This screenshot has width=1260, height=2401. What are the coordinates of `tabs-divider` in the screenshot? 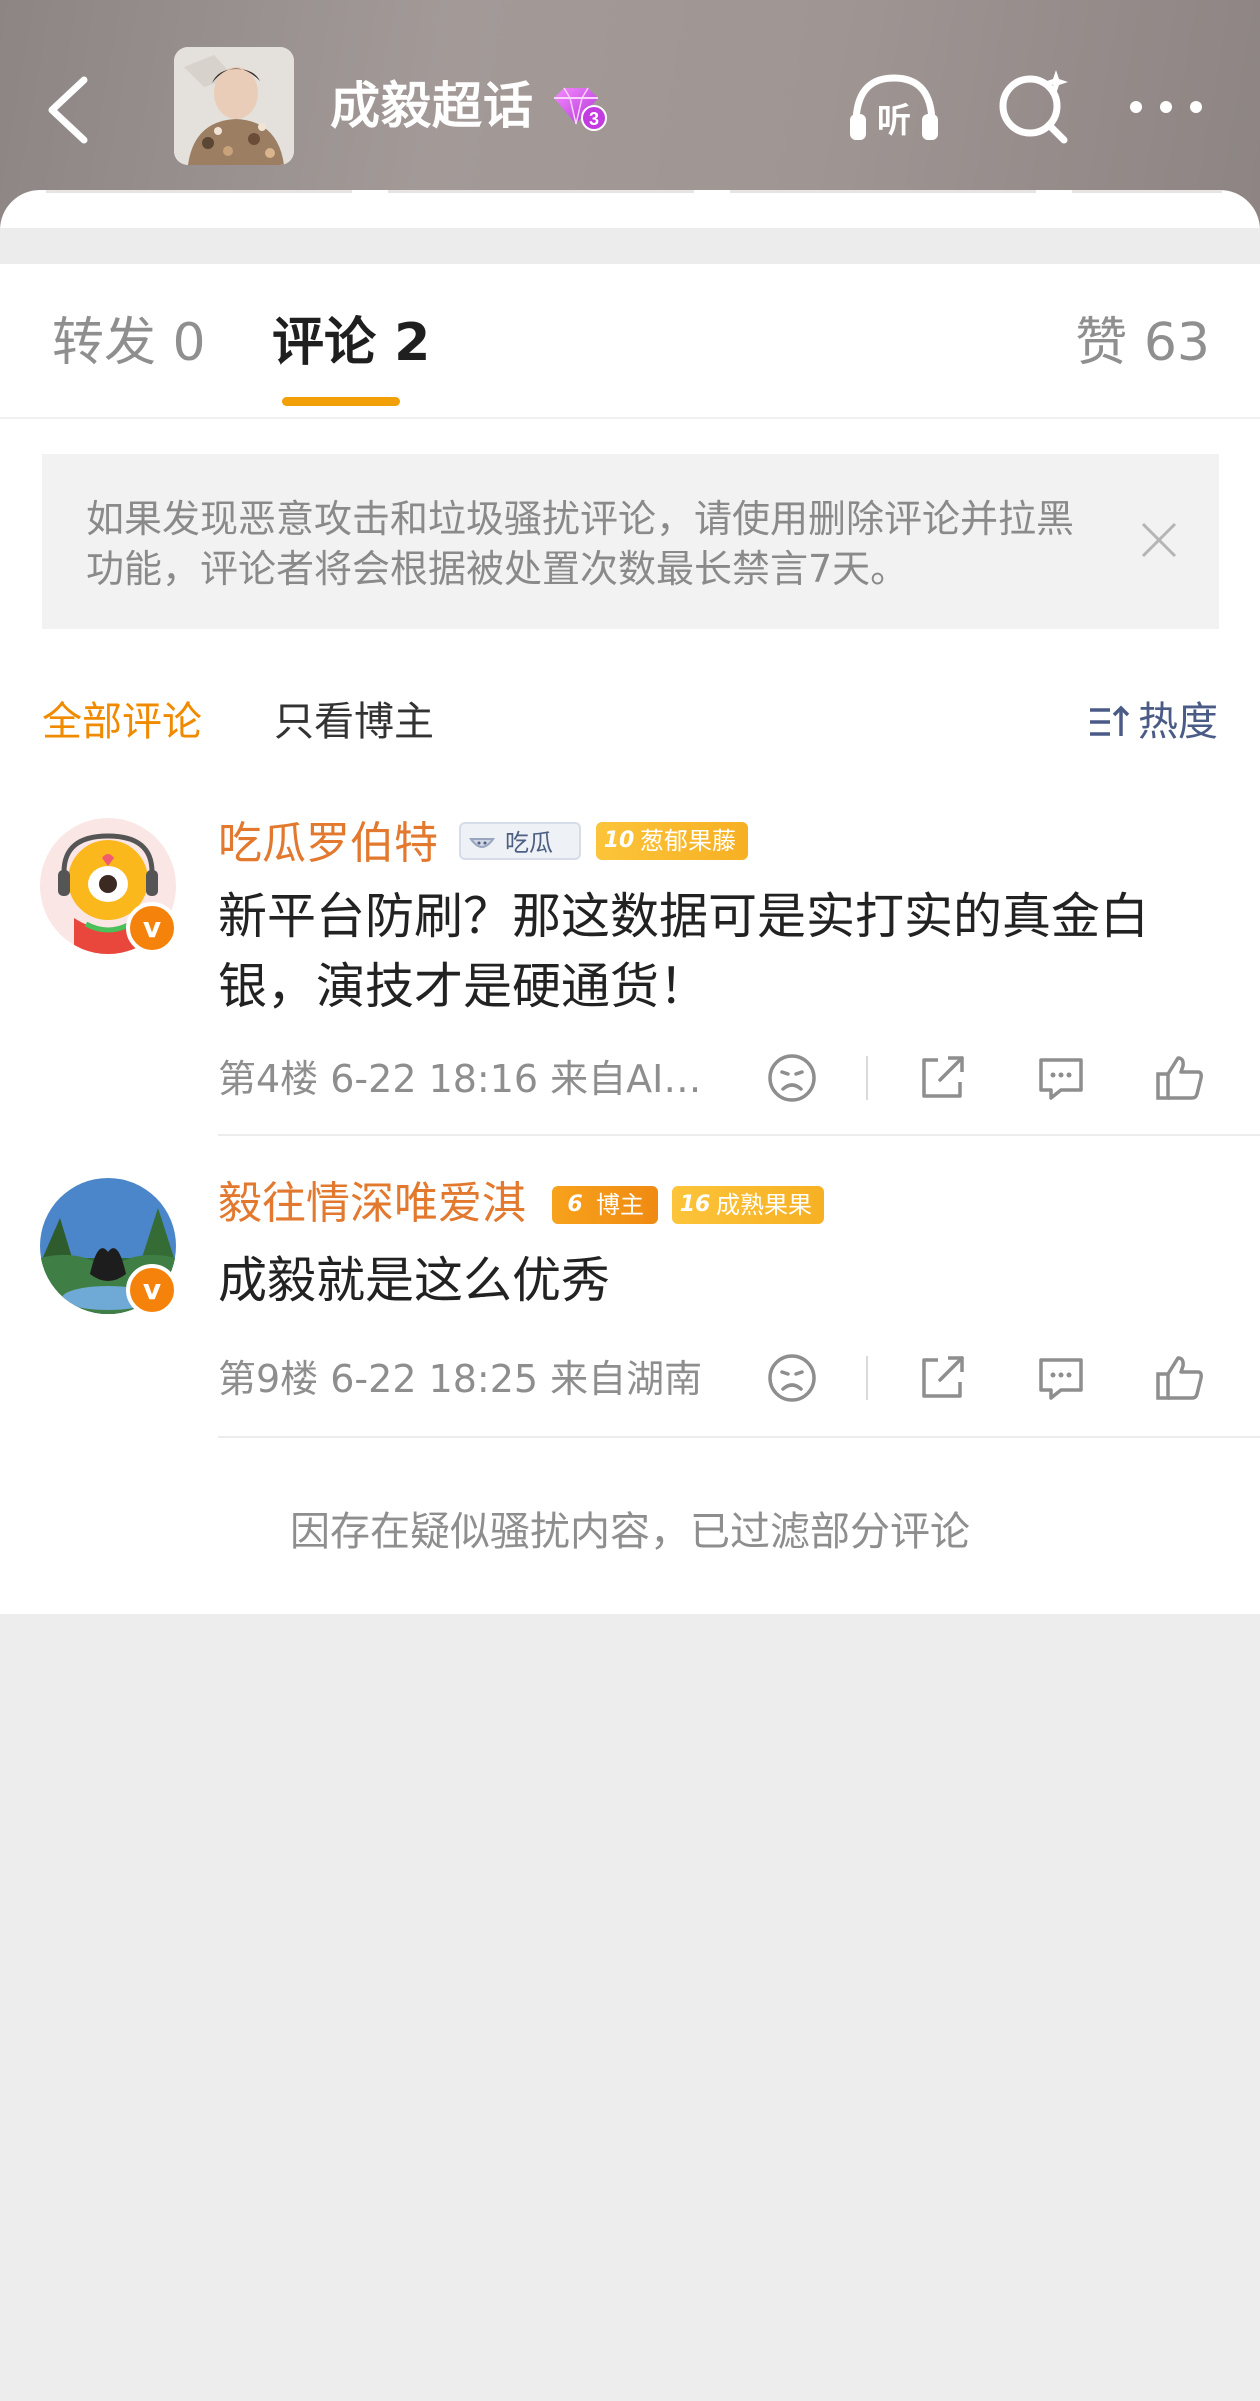 It's located at (630, 418).